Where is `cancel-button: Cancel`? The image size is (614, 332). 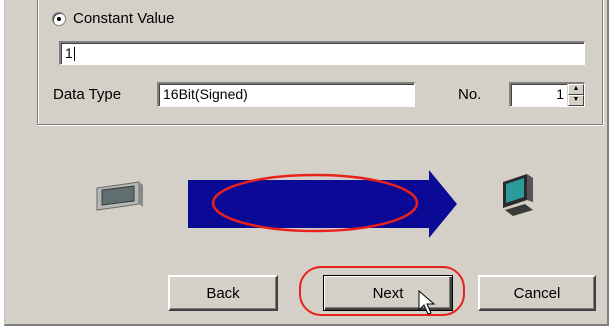
cancel-button: Cancel is located at coordinates (537, 293).